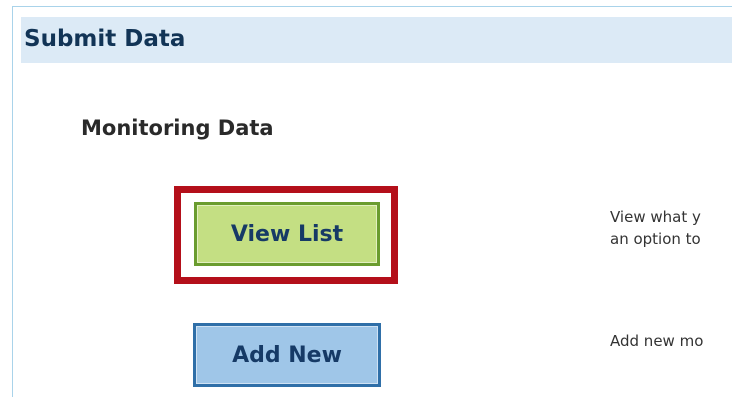  Describe the element at coordinates (105, 39) in the screenshot. I see `panel-title: Submit Data` at that location.